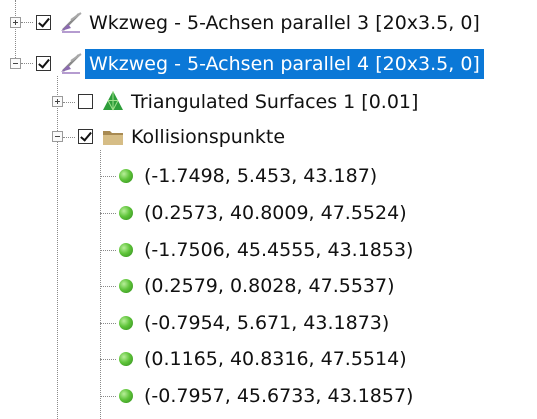  I want to click on collision-point-item: (0.2579, 0.8028, 47.5537), so click(268, 286).